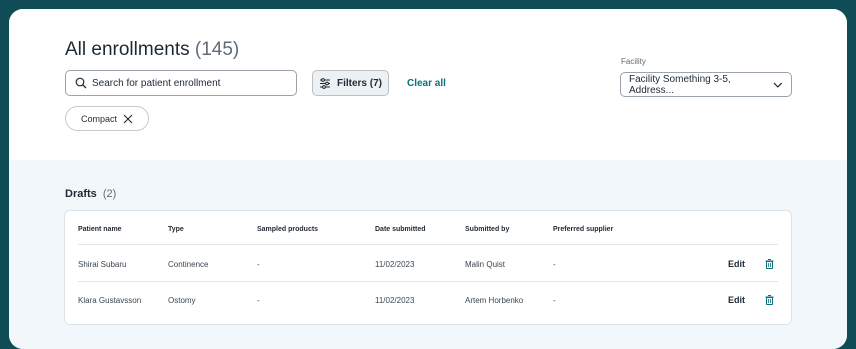 Image resolution: width=856 pixels, height=349 pixels. What do you see at coordinates (400, 229) in the screenshot?
I see `column-header-date: Date submitted` at bounding box center [400, 229].